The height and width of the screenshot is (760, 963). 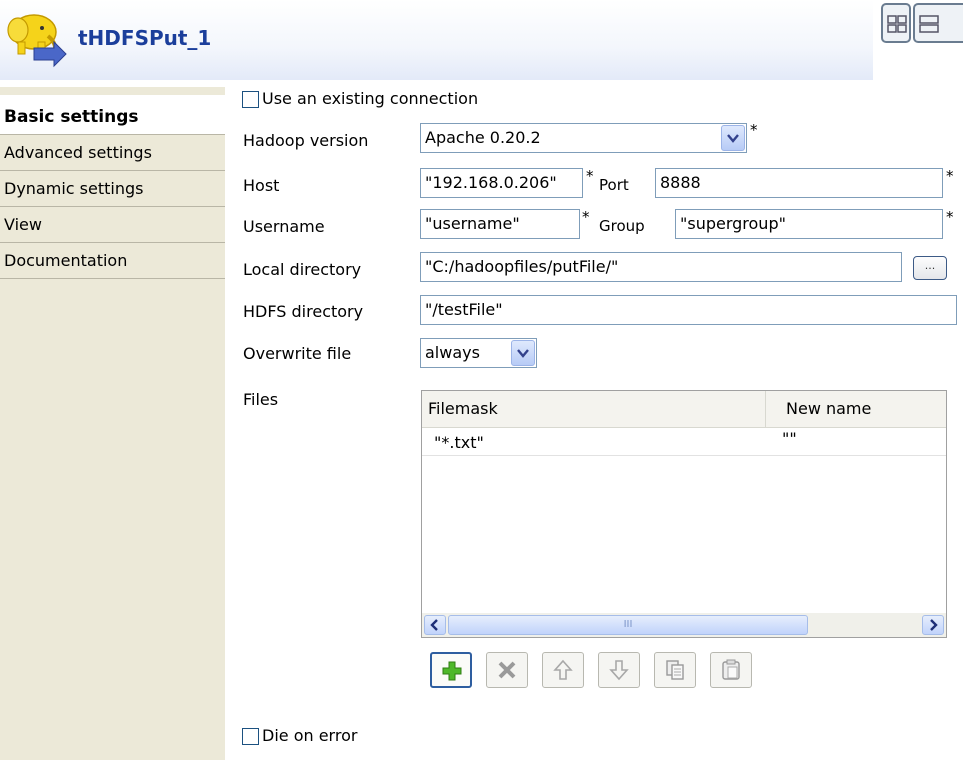 I want to click on group-input: "supergroup", so click(x=809, y=224).